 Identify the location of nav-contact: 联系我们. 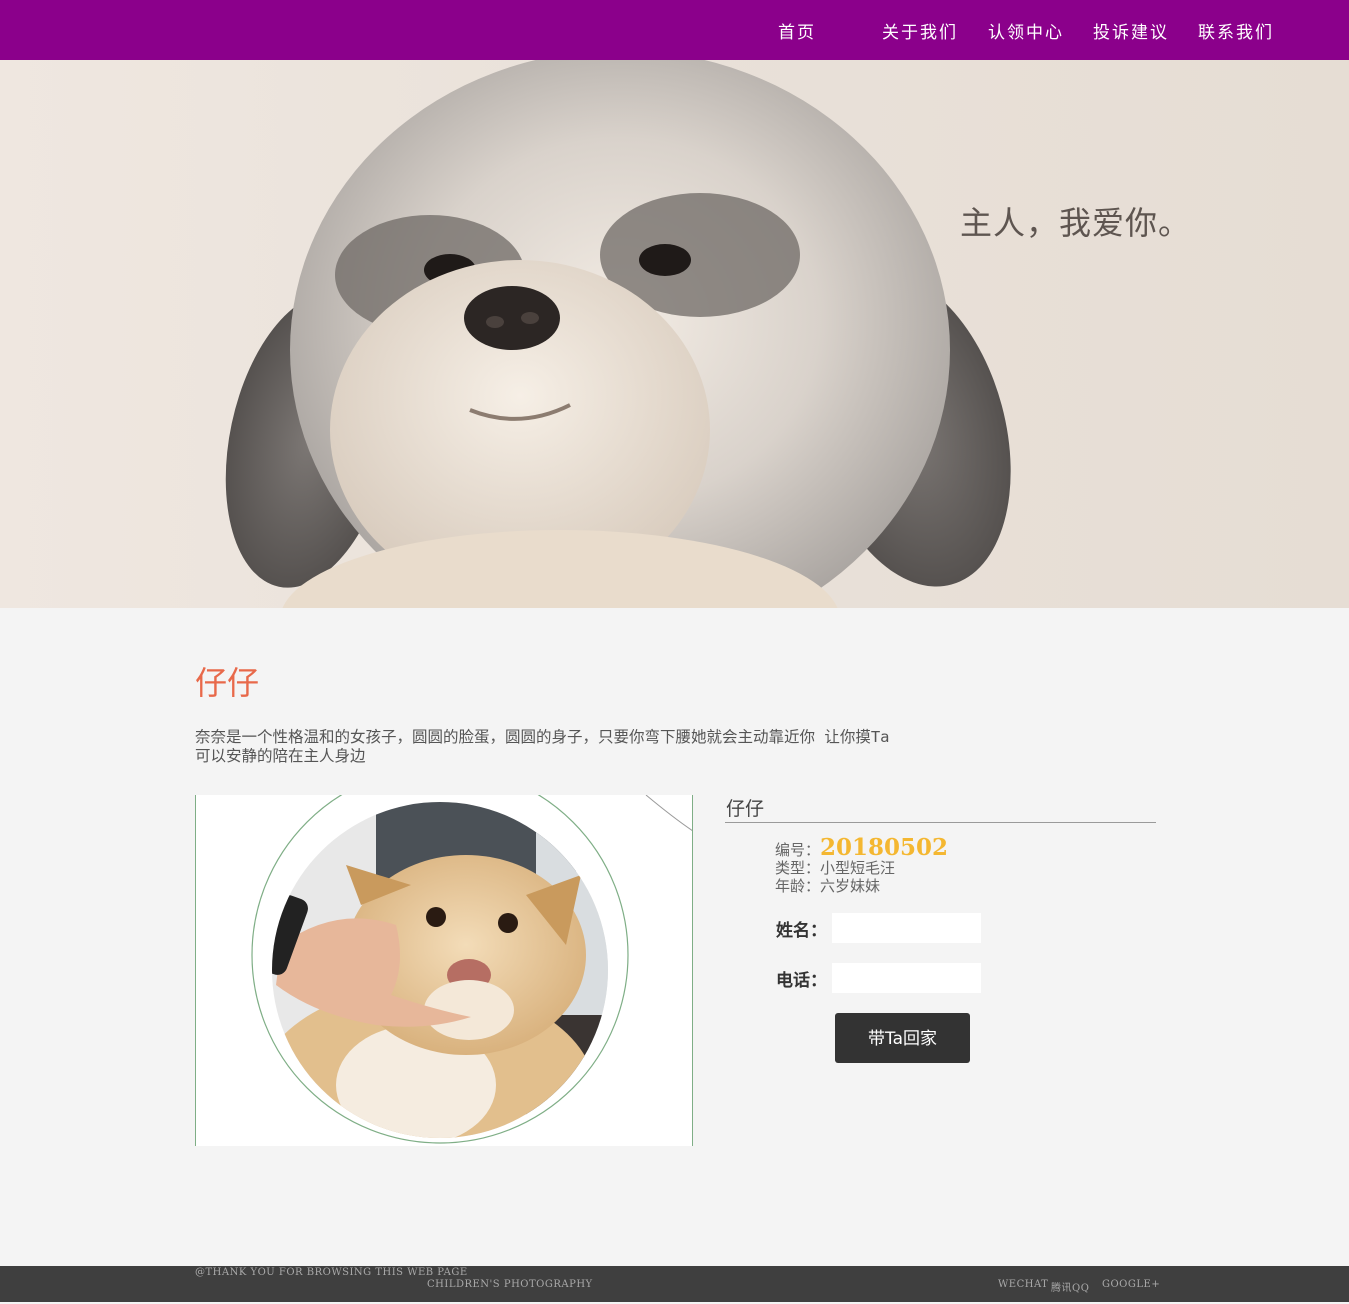
(1236, 30).